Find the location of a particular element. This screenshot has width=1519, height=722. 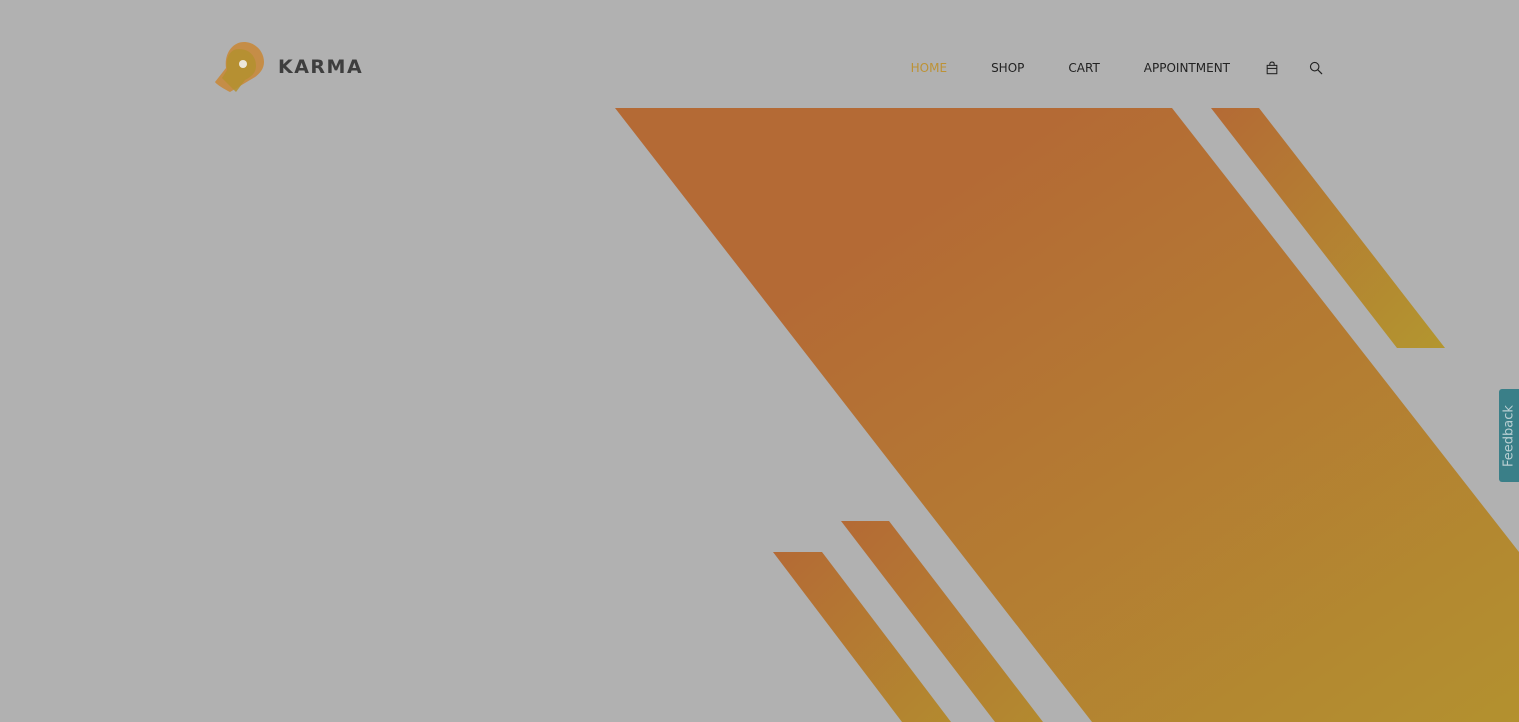

nav-link-appointment: Appointment is located at coordinates (1187, 68).